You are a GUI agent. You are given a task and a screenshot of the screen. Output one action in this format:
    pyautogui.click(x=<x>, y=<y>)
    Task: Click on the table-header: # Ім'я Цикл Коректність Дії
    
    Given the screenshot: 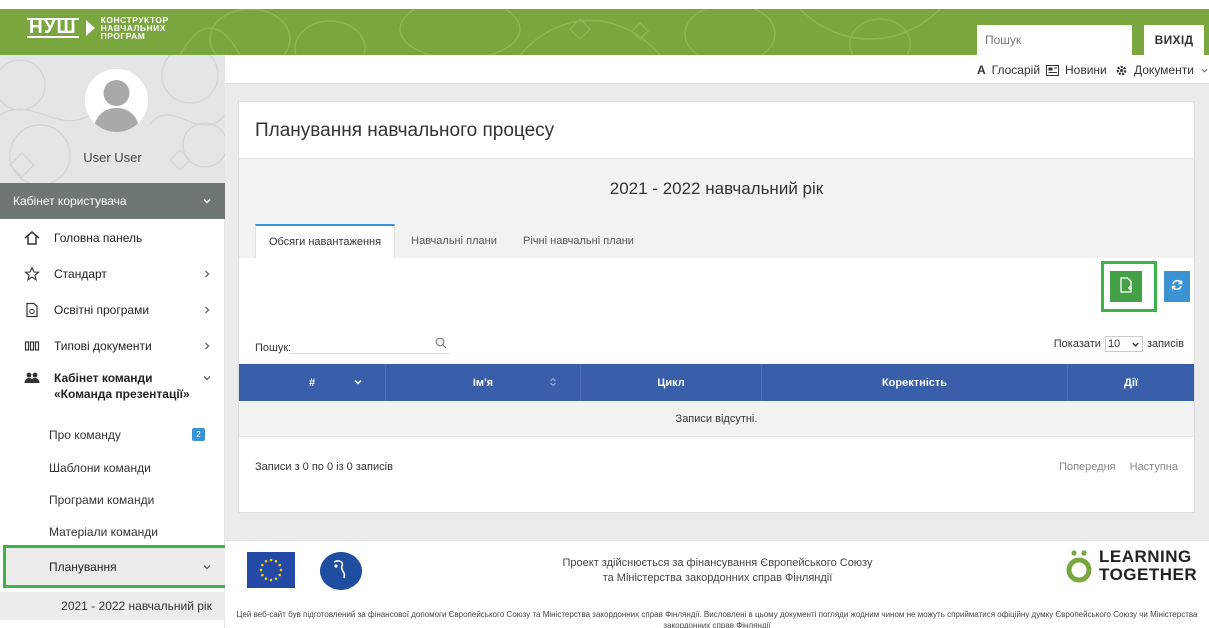 What is the action you would take?
    pyautogui.click(x=716, y=382)
    